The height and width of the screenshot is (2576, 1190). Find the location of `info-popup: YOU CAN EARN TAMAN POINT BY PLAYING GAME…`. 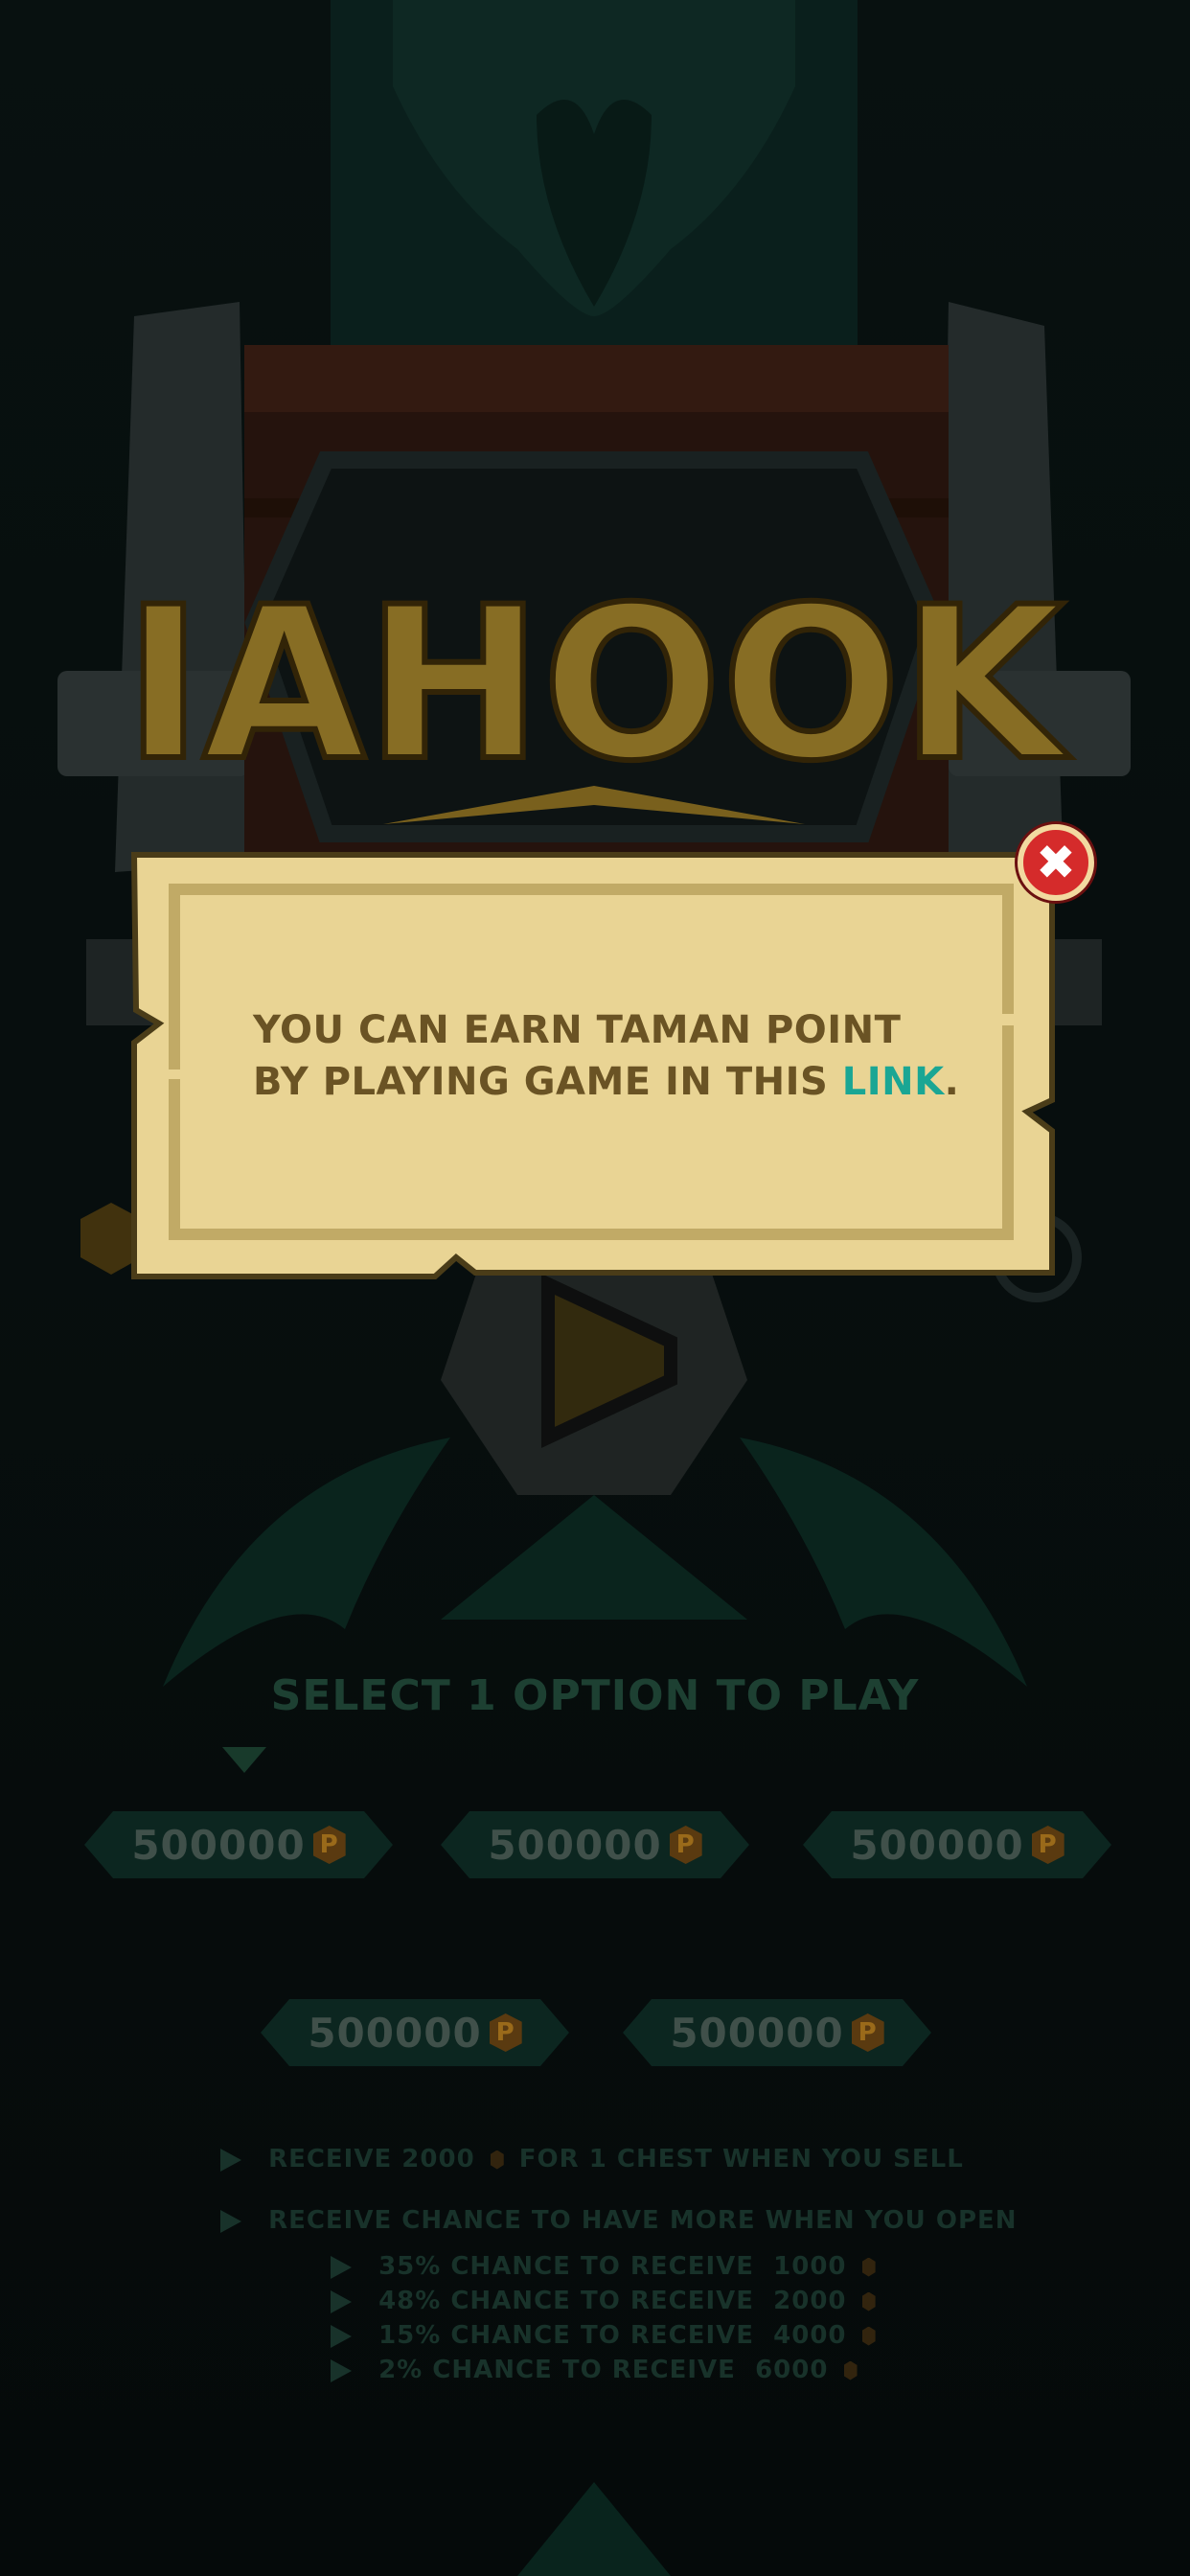

info-popup: YOU CAN EARN TAMAN POINT BY PLAYING GAME… is located at coordinates (593, 1065).